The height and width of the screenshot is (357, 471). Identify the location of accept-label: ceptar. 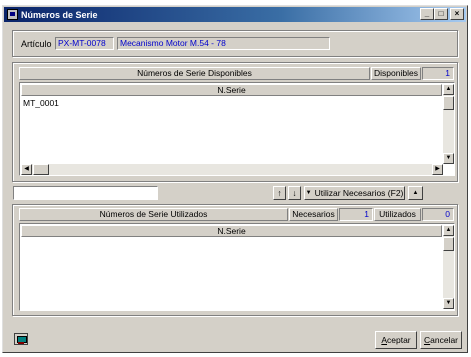
(399, 340).